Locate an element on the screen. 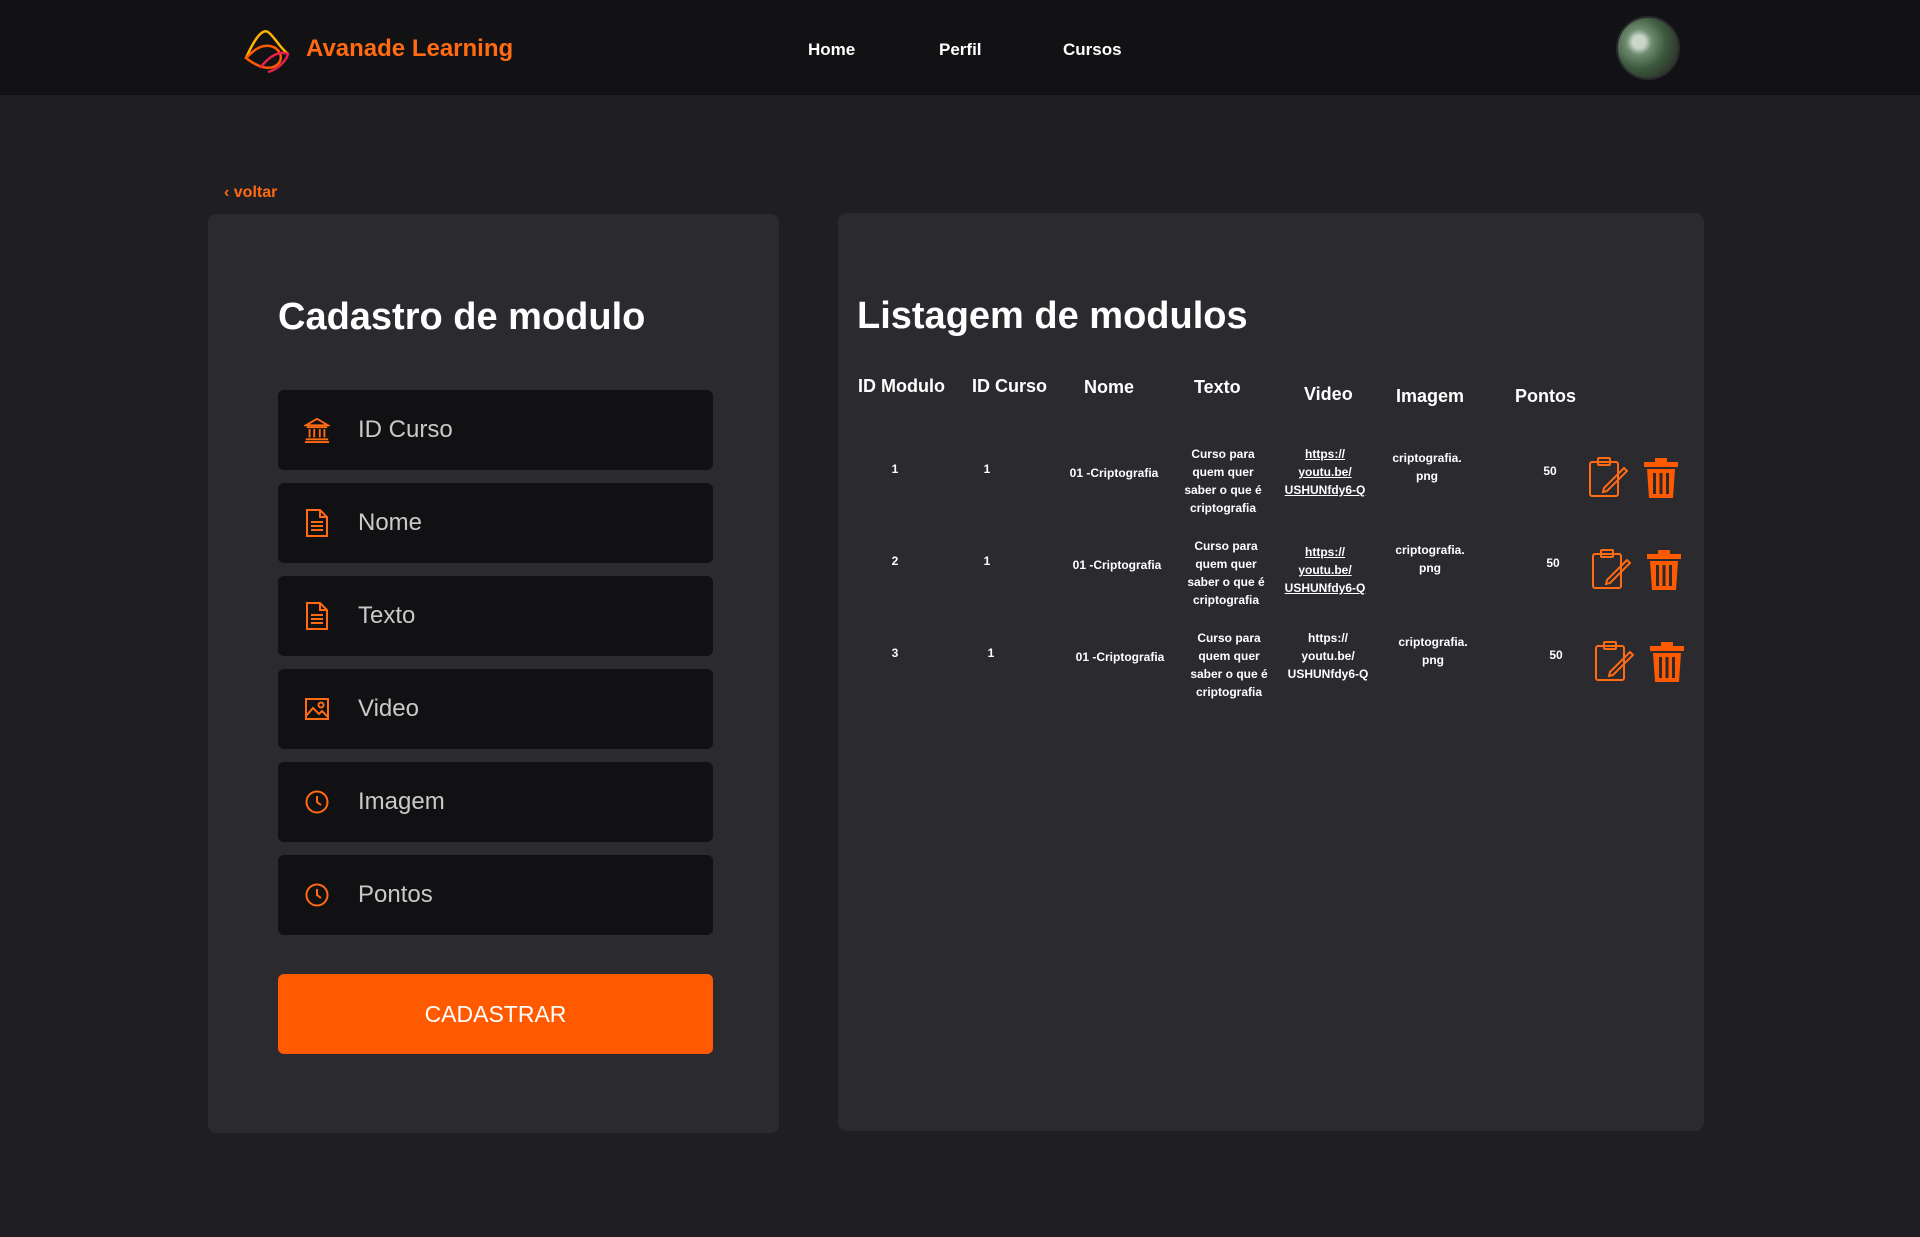 Image resolution: width=1920 pixels, height=1237 pixels. nome-input is located at coordinates (523, 523).